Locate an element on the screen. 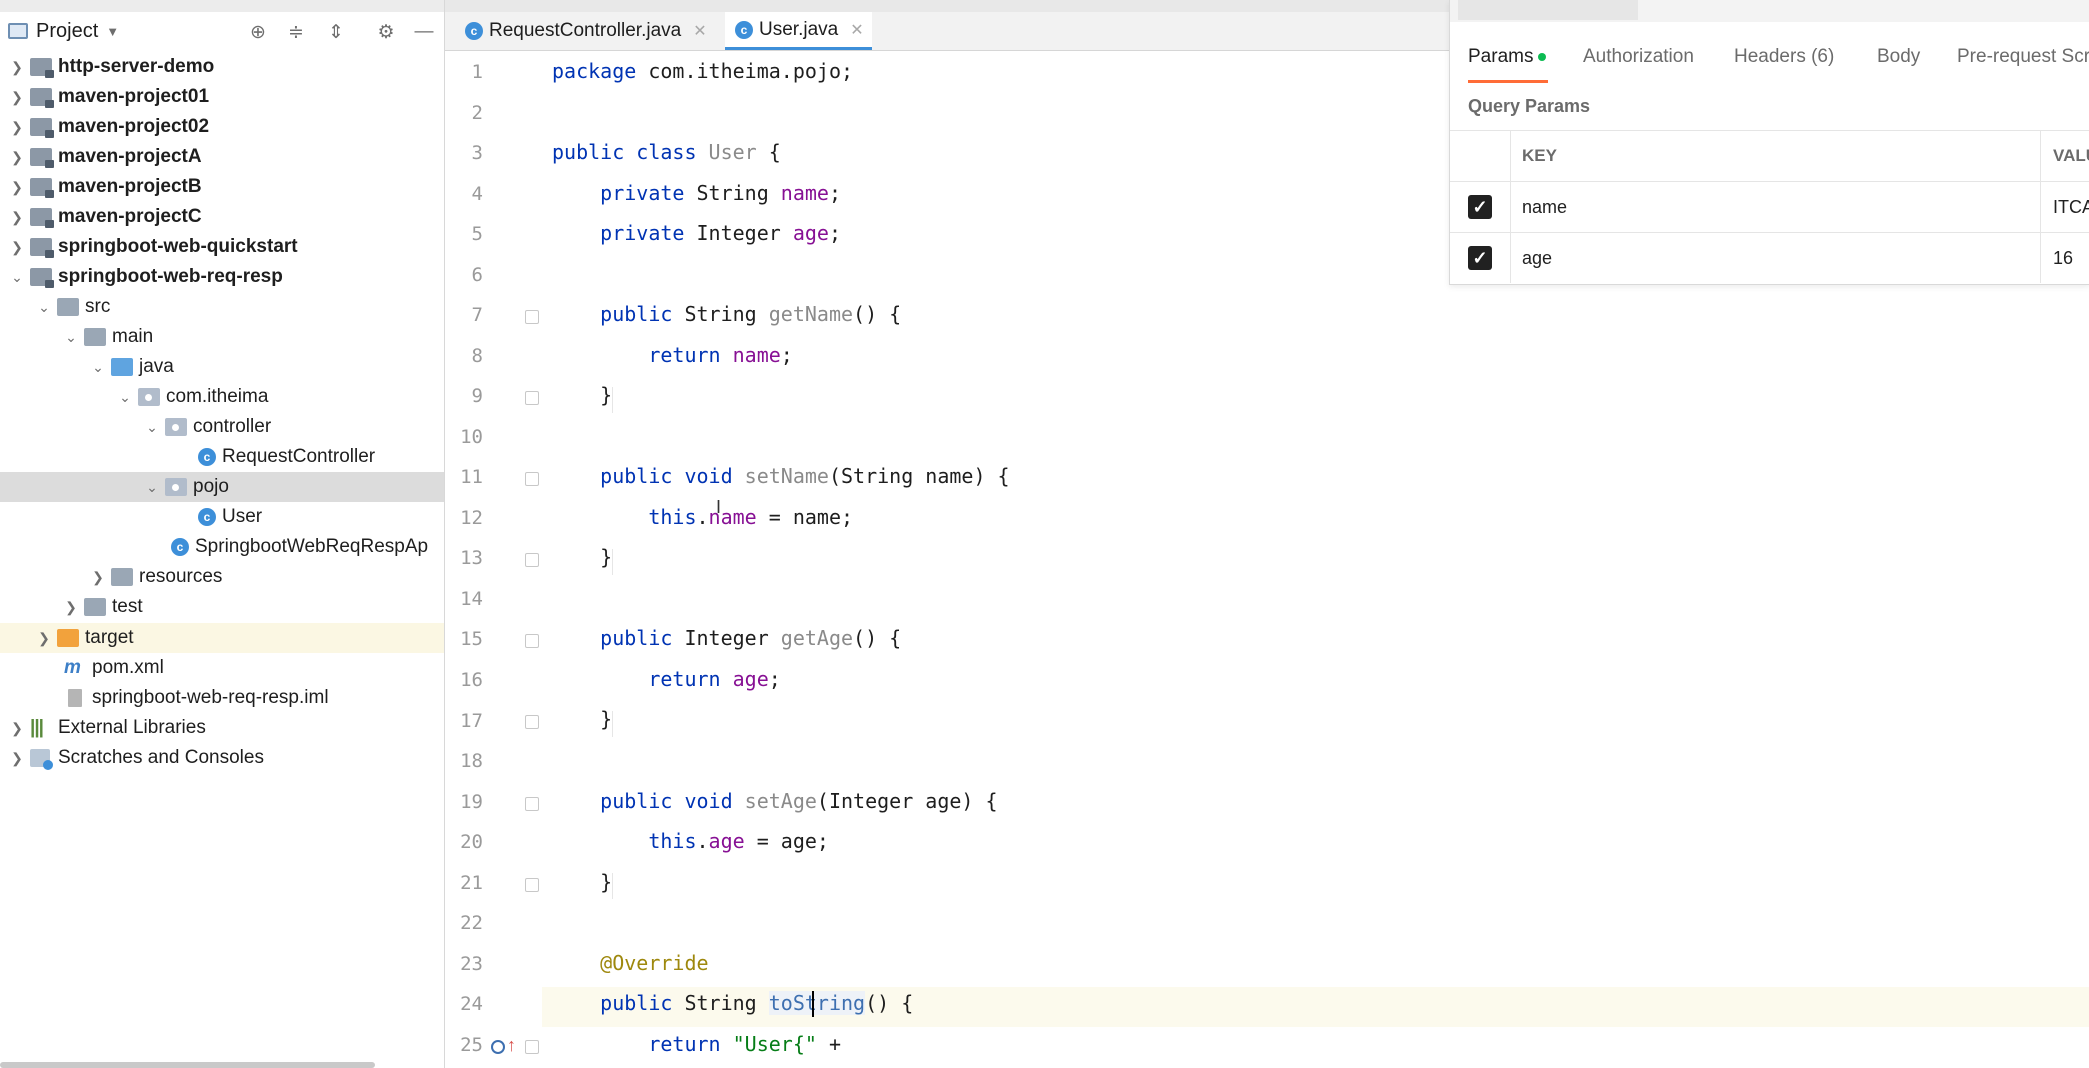 The width and height of the screenshot is (2089, 1068). tab-params: Params is located at coordinates (1507, 57).